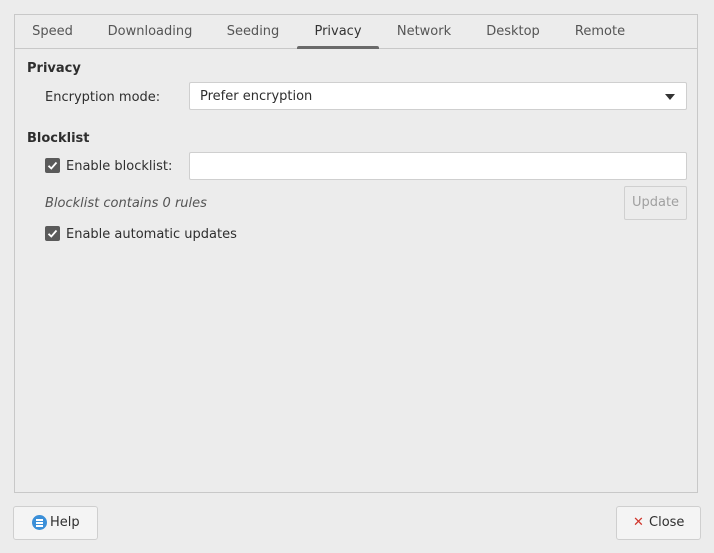 This screenshot has width=714, height=553. What do you see at coordinates (39, 522) in the screenshot?
I see `help-icon` at bounding box center [39, 522].